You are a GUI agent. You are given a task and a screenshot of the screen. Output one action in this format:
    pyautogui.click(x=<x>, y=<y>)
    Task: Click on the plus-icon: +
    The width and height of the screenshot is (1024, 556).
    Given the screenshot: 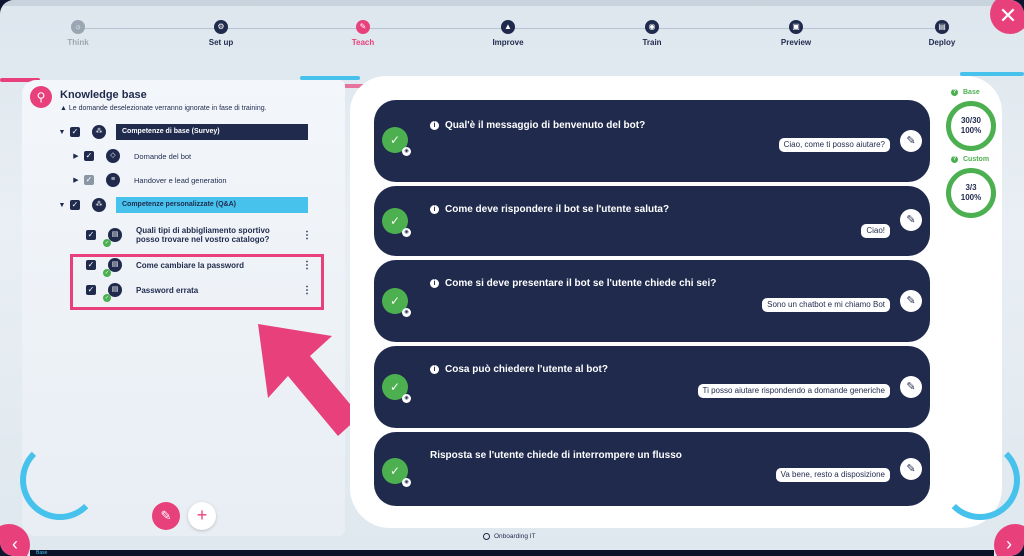 What is the action you would take?
    pyautogui.click(x=202, y=515)
    